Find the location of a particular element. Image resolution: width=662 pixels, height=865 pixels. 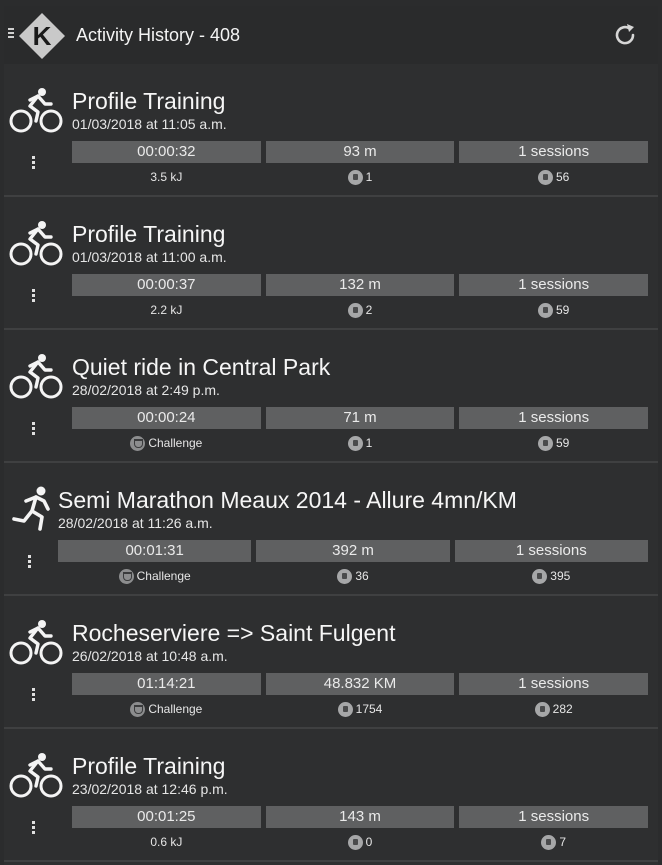

count-a-value: 36 is located at coordinates (362, 576).